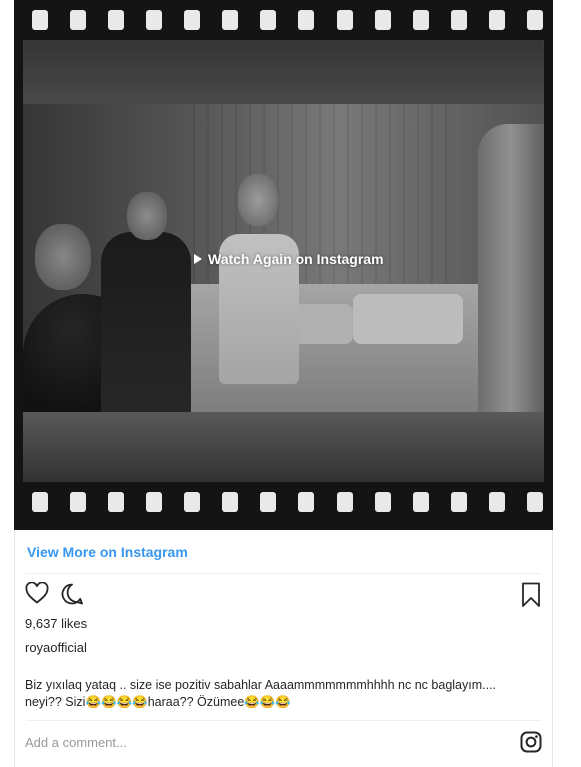 The height and width of the screenshot is (767, 581). Describe the element at coordinates (107, 552) in the screenshot. I see `view-more-link: View More on Instagram` at that location.